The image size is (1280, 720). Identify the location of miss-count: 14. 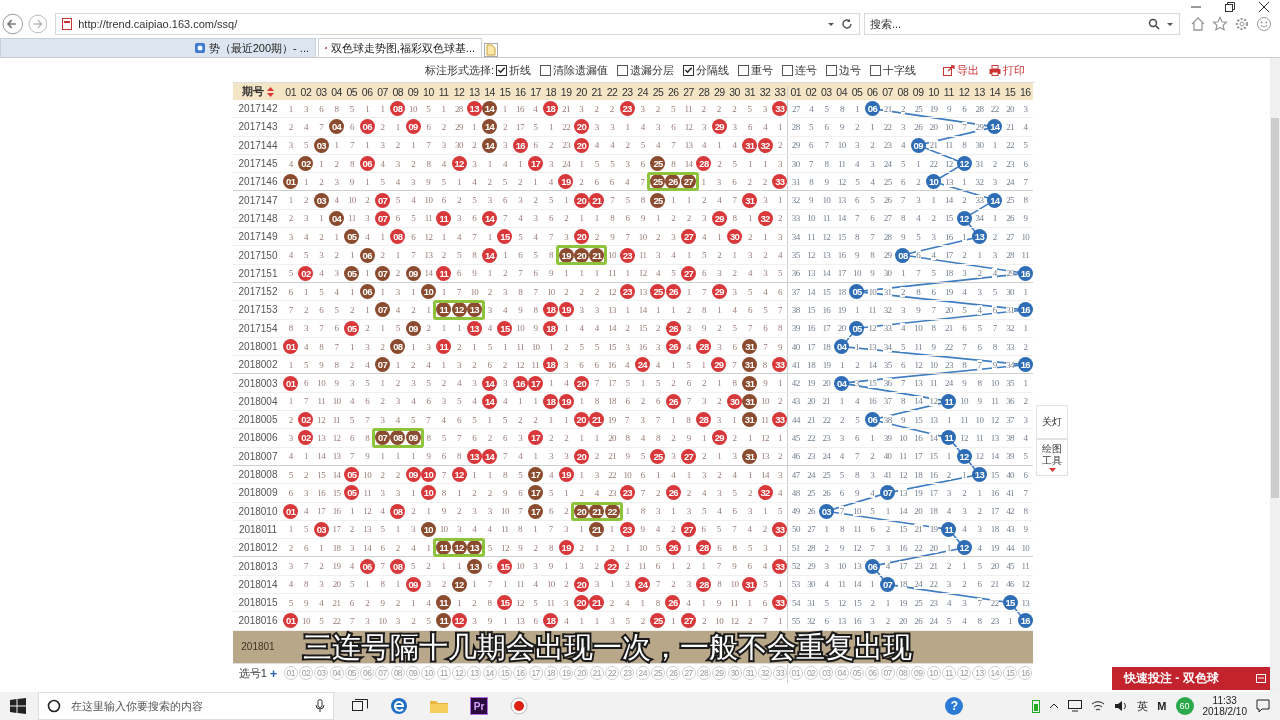
(612, 328).